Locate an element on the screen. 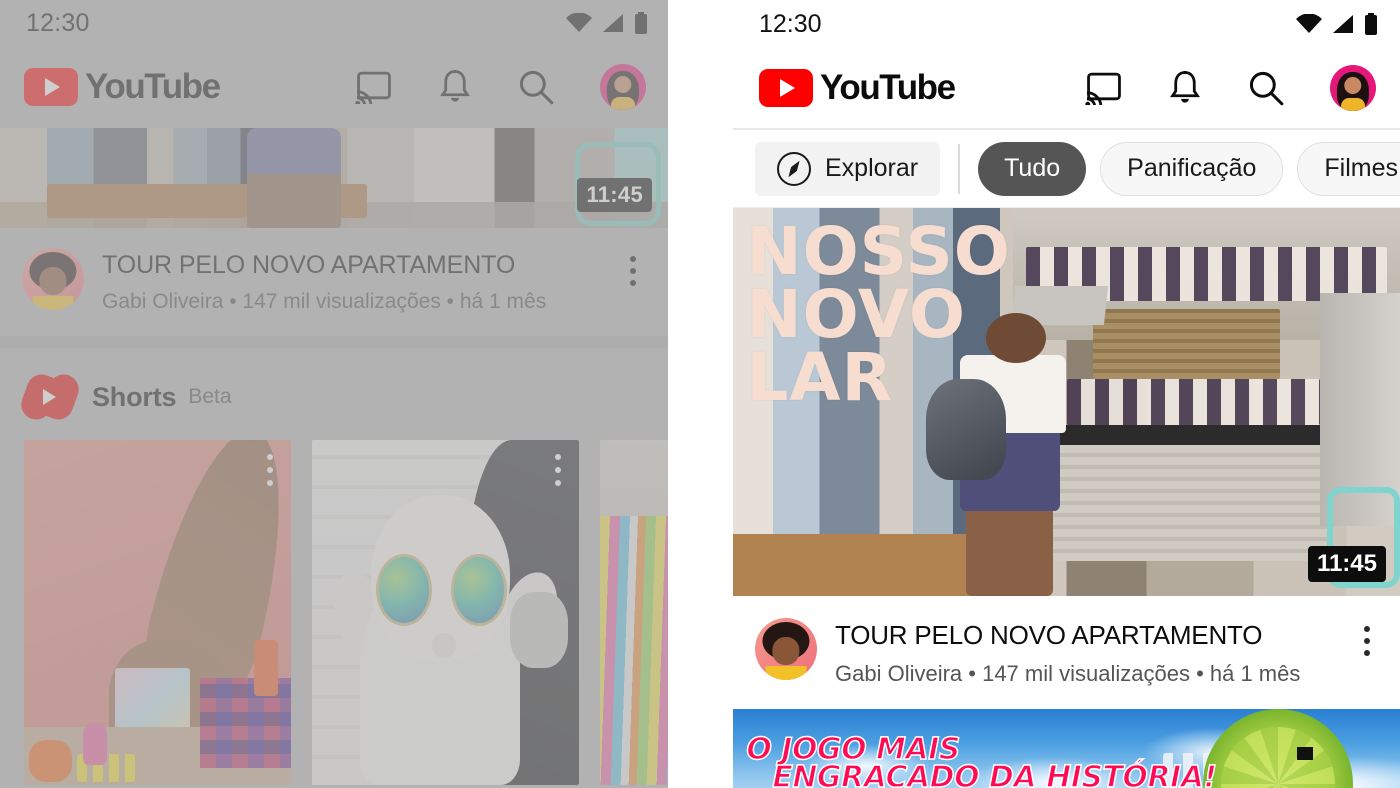  shorts-section-header: Shorts Beta is located at coordinates (334, 394).